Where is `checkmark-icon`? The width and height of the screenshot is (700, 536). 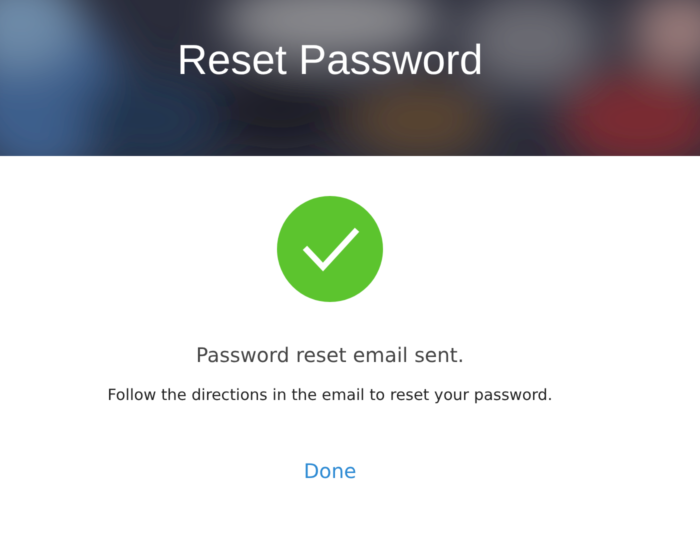
checkmark-icon is located at coordinates (330, 249).